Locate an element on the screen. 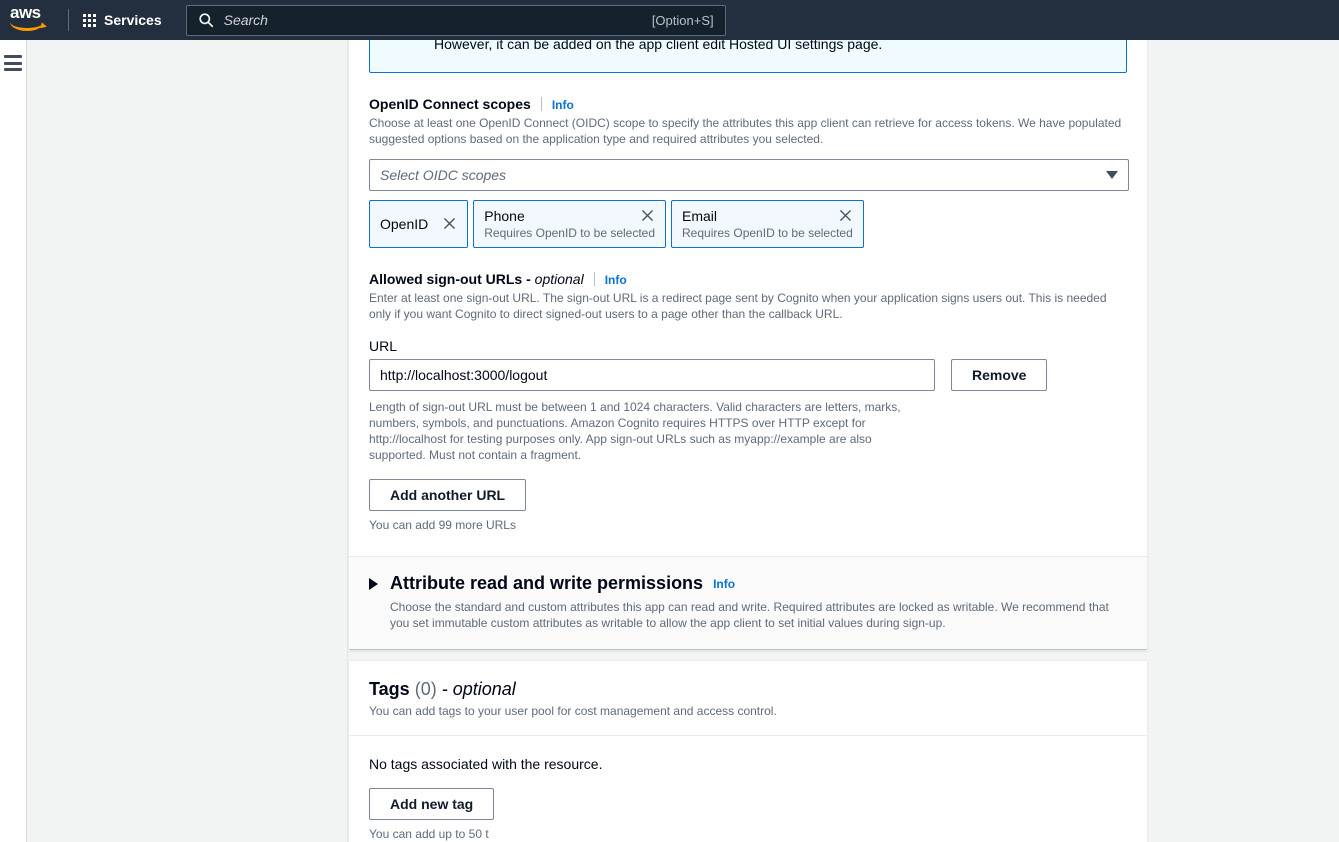  oidc-scope-chip: OpenID is located at coordinates (419, 224).